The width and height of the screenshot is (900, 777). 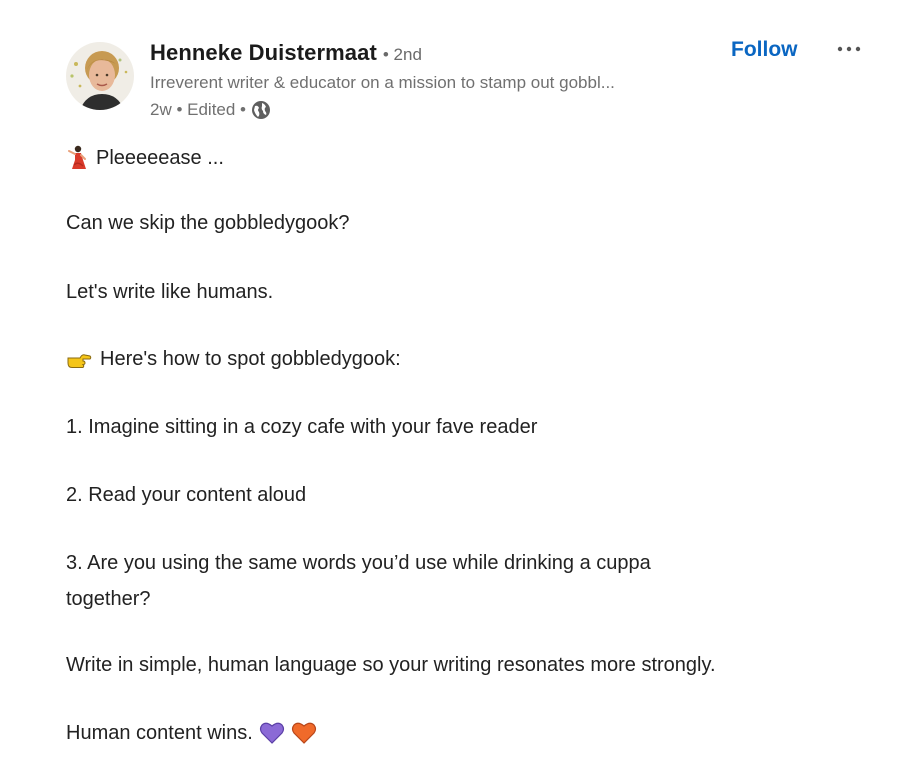 I want to click on more-options-button, so click(x=849, y=49).